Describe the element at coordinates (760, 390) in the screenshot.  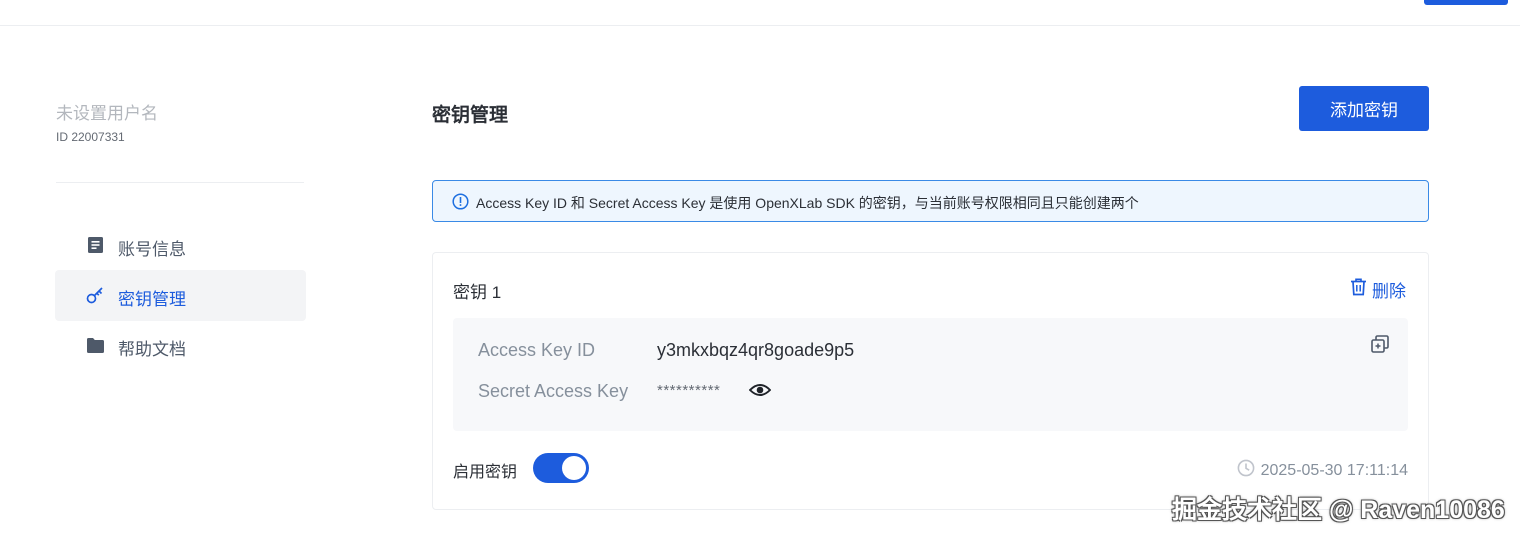
I see `eye-icon` at that location.